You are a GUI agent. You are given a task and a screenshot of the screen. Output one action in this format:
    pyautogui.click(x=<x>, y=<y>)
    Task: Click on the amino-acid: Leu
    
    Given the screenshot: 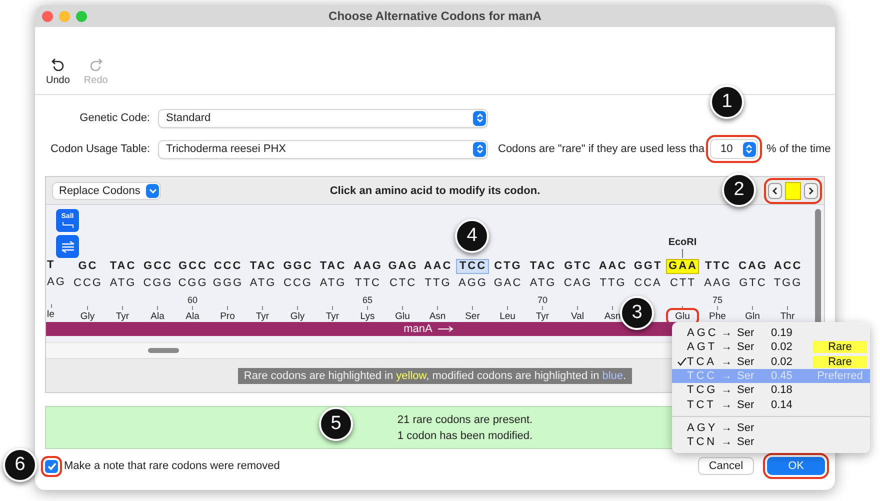 What is the action you would take?
    pyautogui.click(x=508, y=316)
    